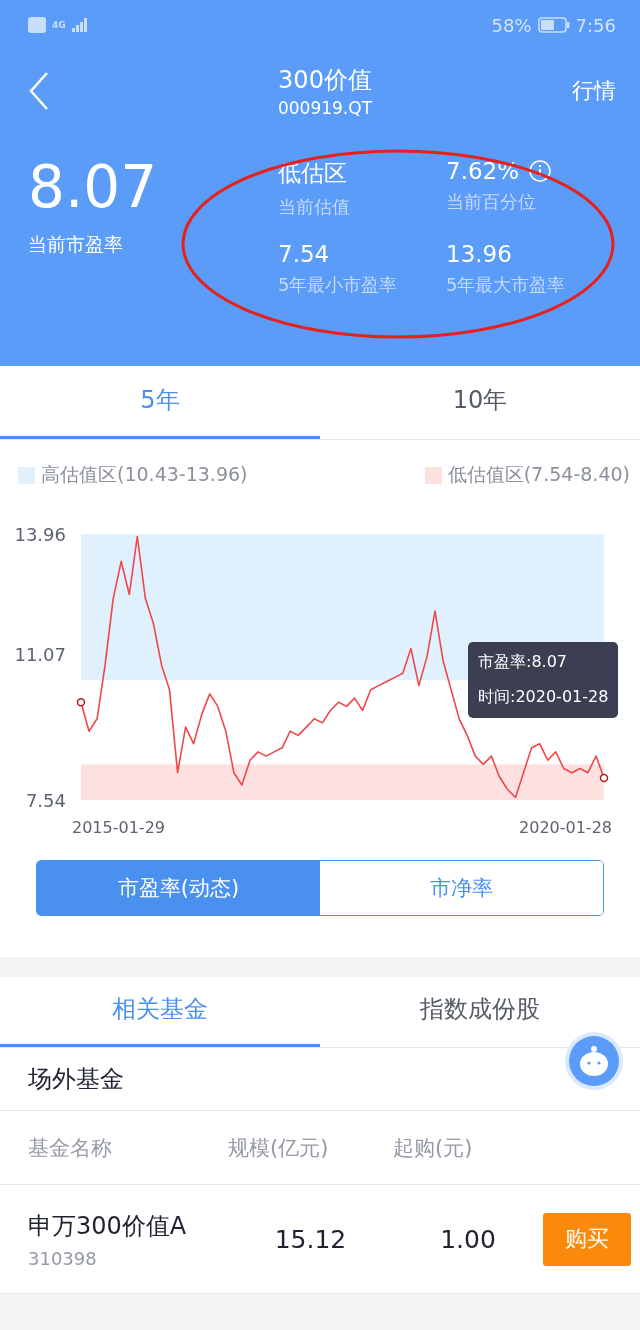  Describe the element at coordinates (312, 173) in the screenshot. I see `stat-value: 低估区` at that location.